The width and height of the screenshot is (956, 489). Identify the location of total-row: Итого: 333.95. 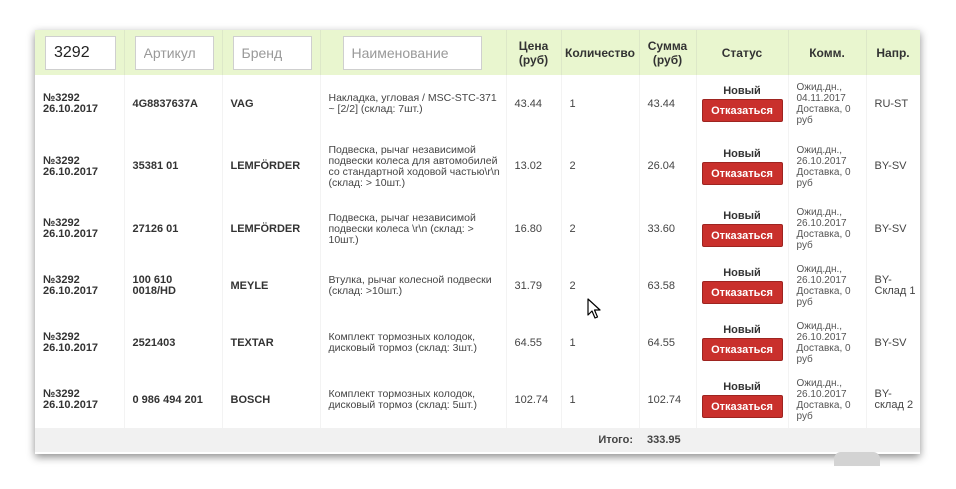
(477, 440).